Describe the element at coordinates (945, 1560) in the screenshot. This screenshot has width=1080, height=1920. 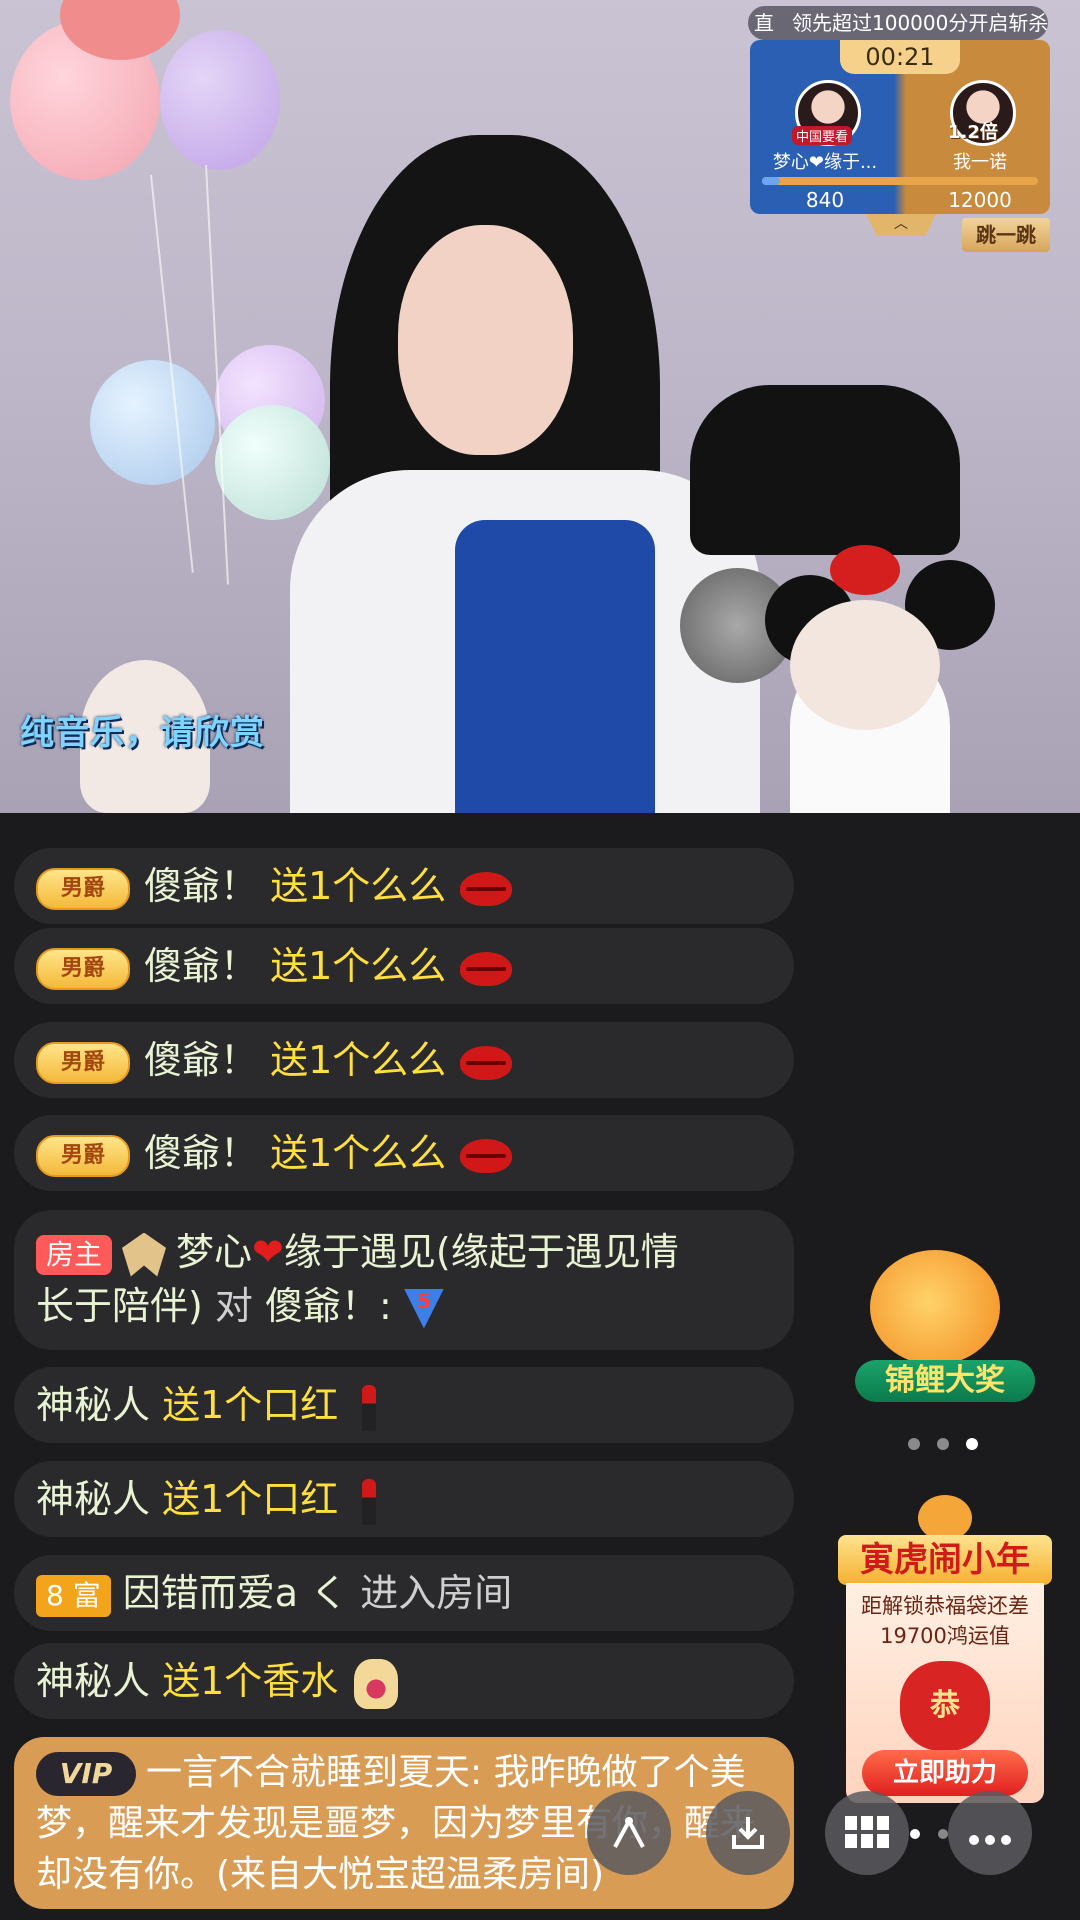
I see `tiger-title: 寅虎闹小年` at that location.